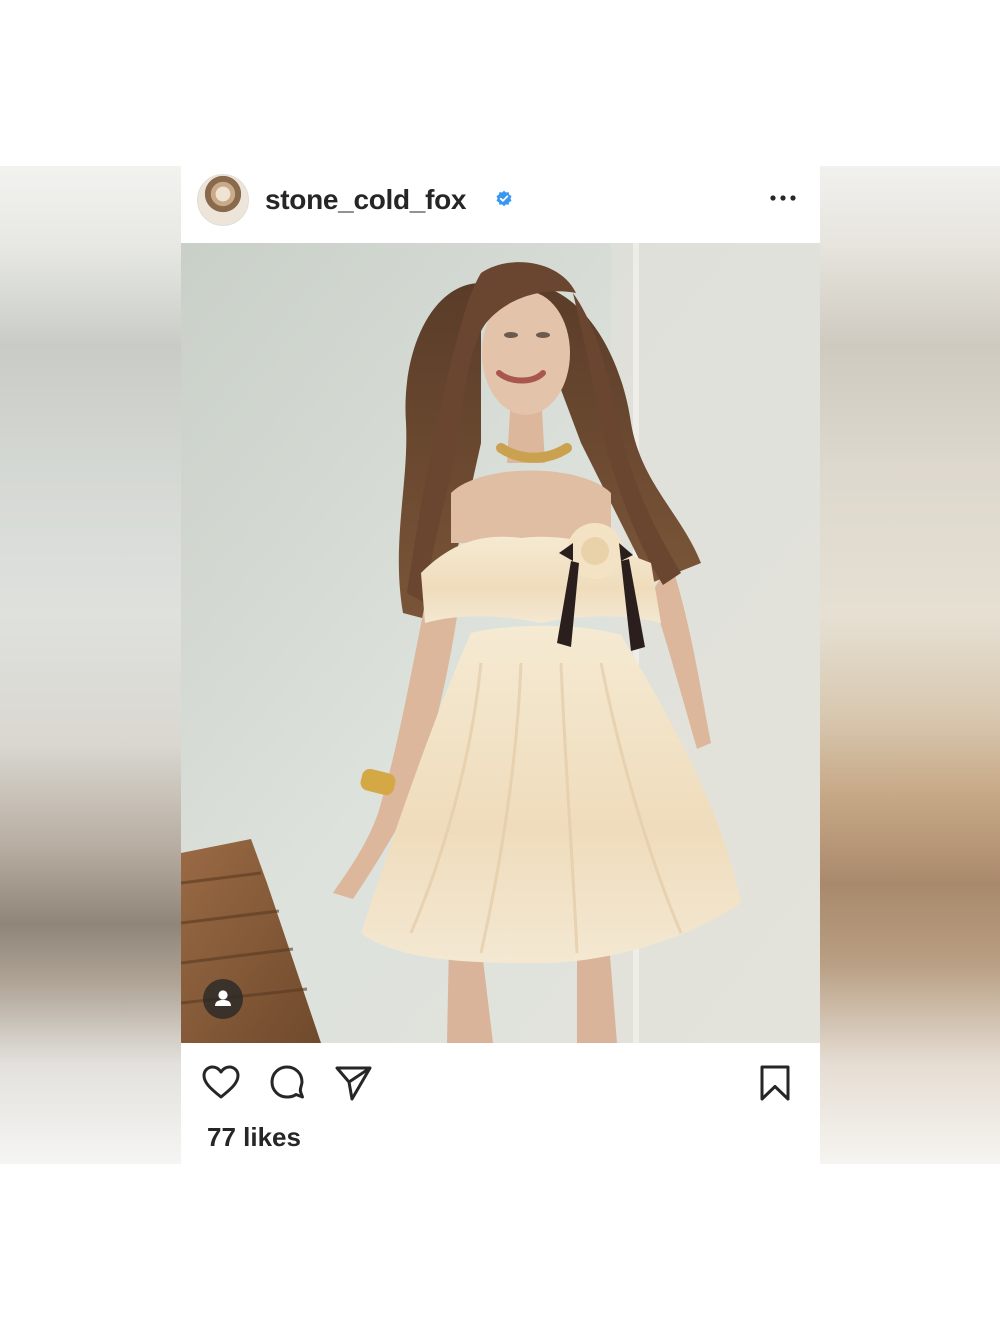 This screenshot has height=1333, width=1000. Describe the element at coordinates (500, 1083) in the screenshot. I see `action-bar` at that location.